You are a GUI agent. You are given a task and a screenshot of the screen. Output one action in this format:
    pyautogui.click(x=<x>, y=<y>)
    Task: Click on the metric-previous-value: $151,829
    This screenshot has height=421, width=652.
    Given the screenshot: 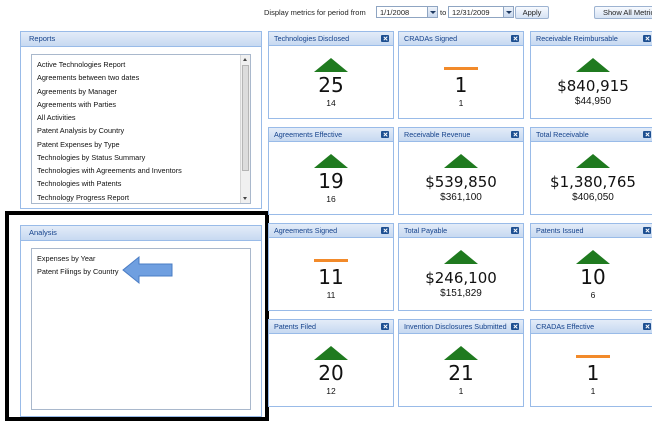 What is the action you would take?
    pyautogui.click(x=461, y=293)
    